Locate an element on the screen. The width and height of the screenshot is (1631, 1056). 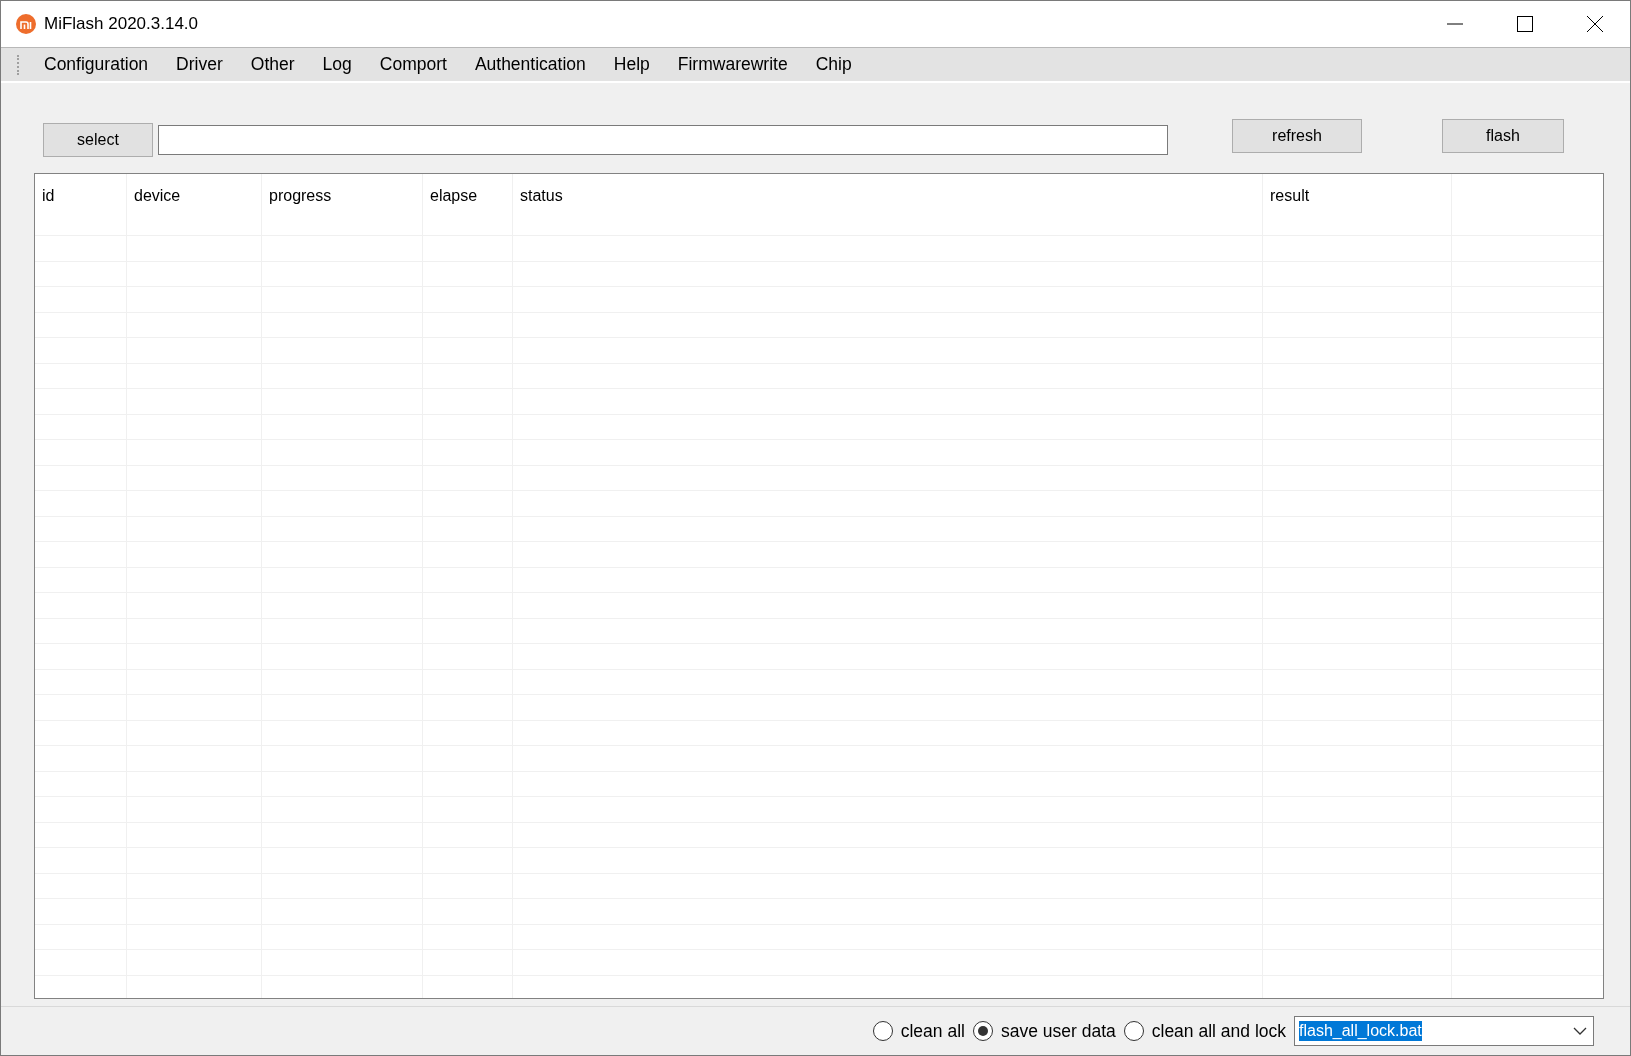
menu-item: Comport is located at coordinates (413, 64).